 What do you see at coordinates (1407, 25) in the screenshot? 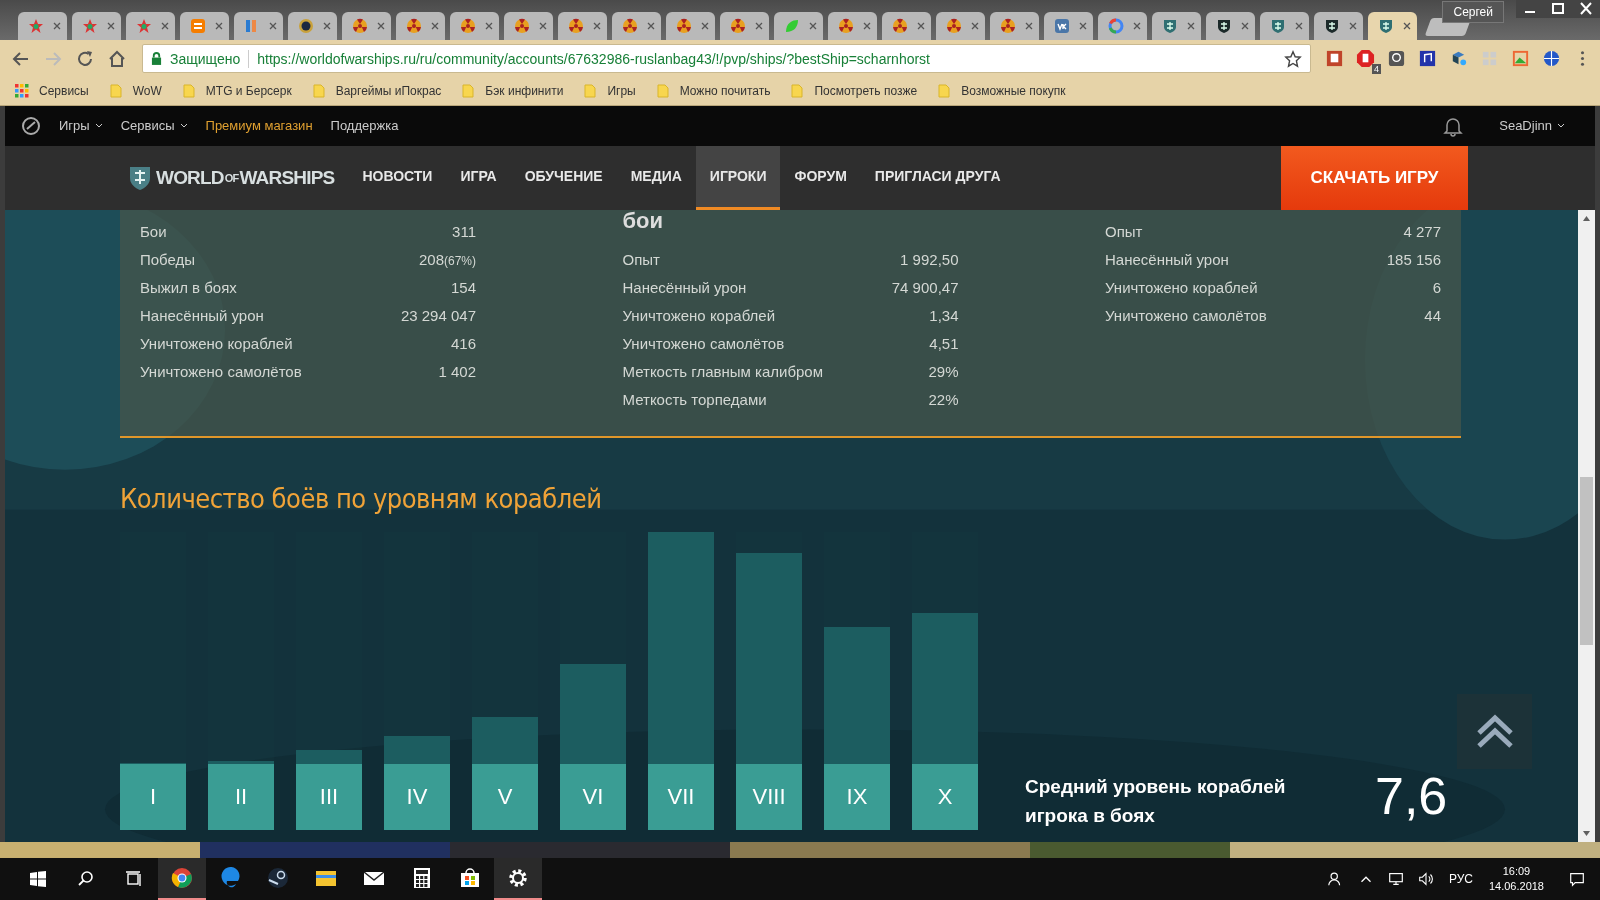
I see `close-icon` at bounding box center [1407, 25].